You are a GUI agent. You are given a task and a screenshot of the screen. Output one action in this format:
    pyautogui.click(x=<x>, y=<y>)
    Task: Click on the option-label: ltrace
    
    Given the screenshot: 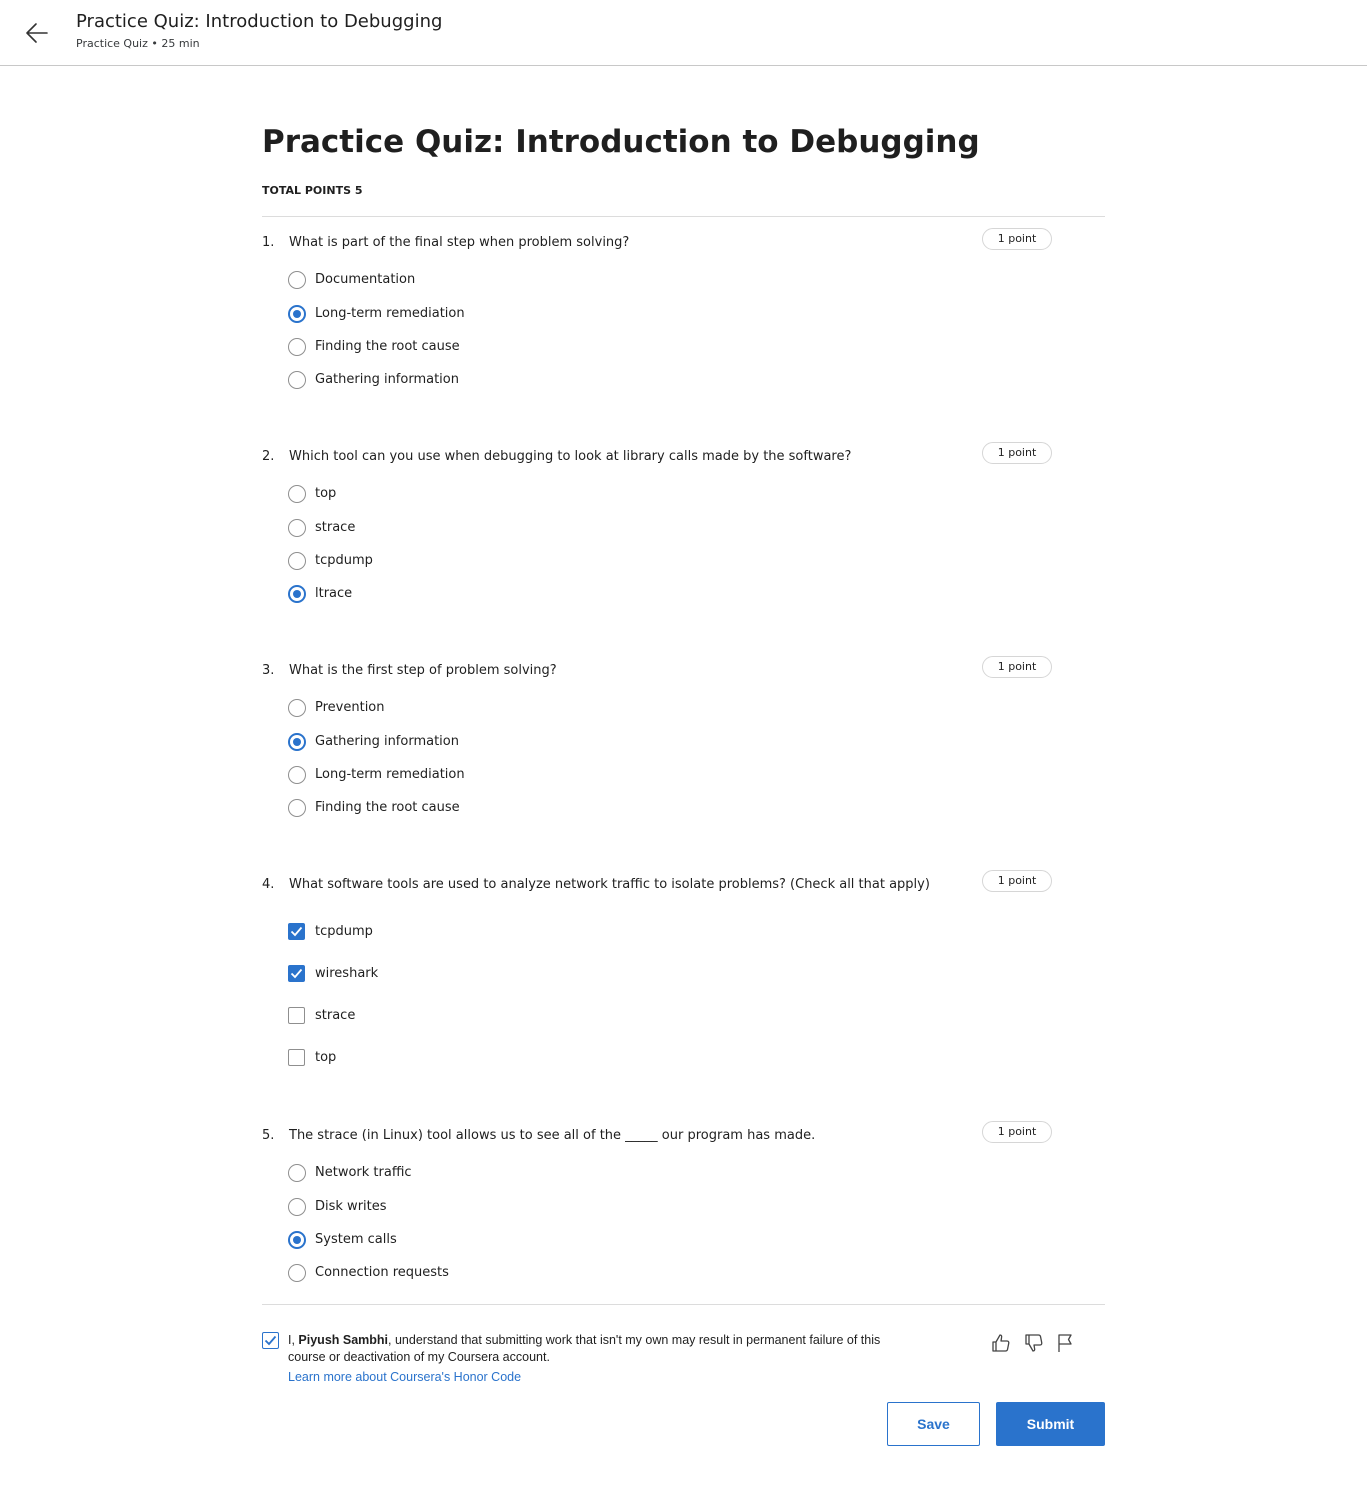 What is the action you would take?
    pyautogui.click(x=334, y=593)
    